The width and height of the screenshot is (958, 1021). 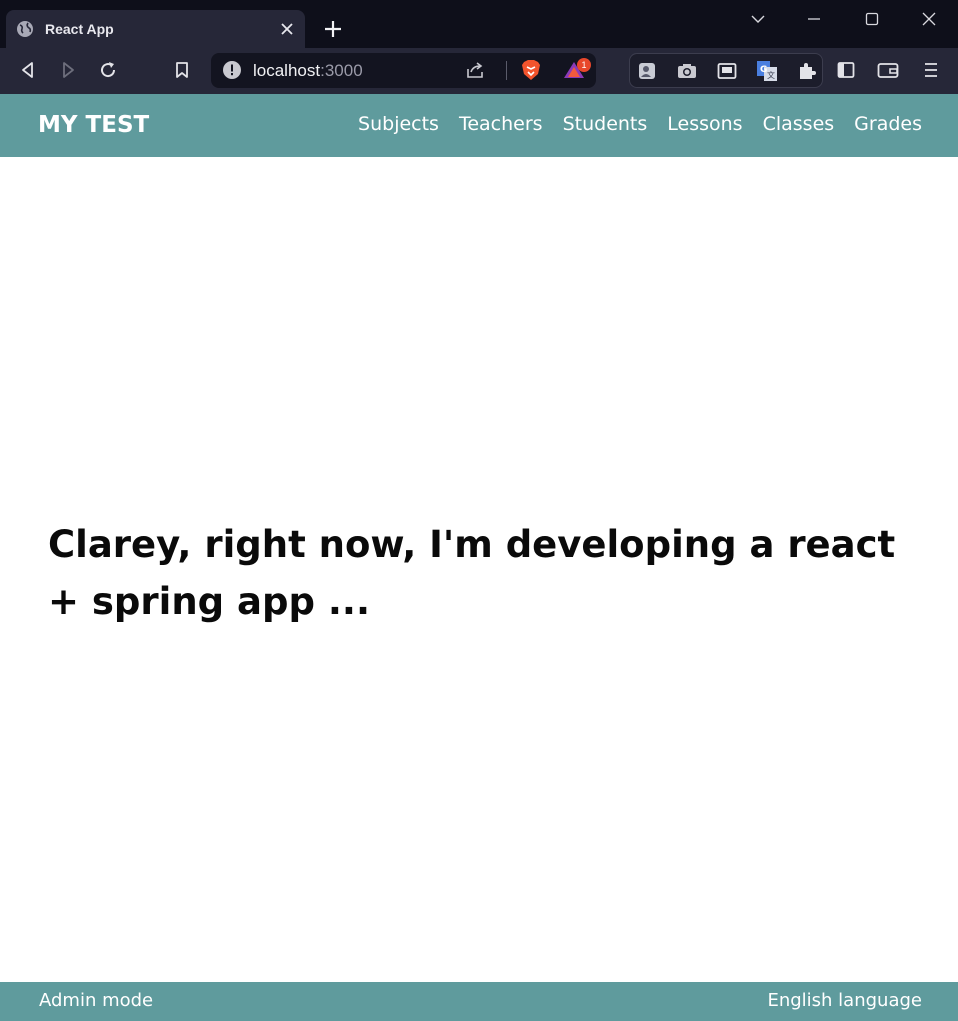 What do you see at coordinates (687, 71) in the screenshot?
I see `camera-icon` at bounding box center [687, 71].